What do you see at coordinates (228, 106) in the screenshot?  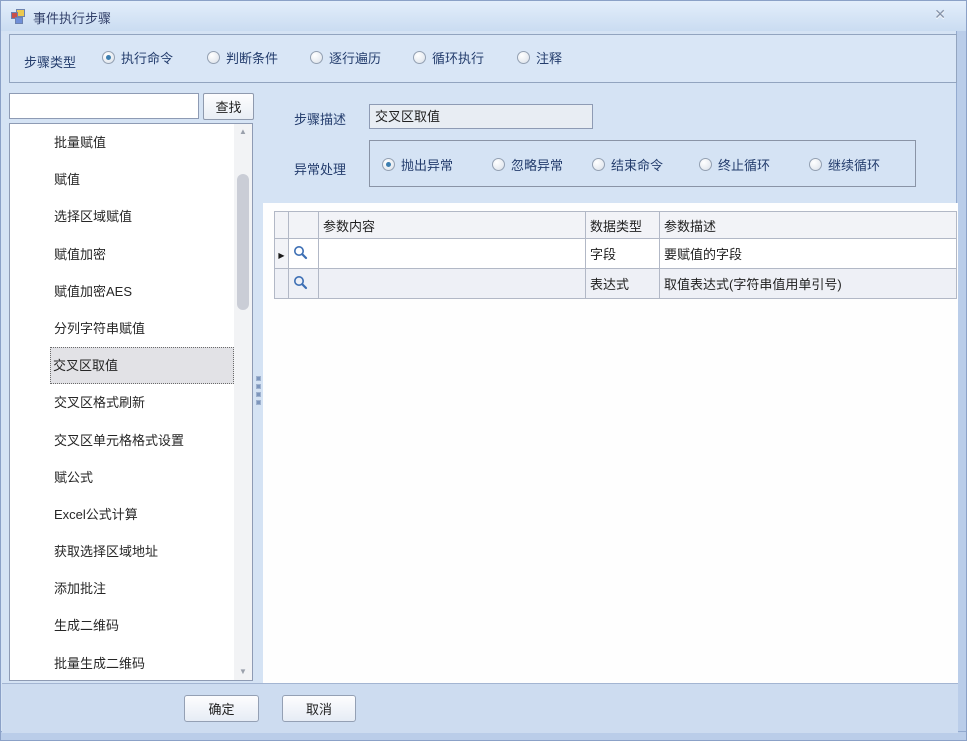 I see `find-button: 查找` at bounding box center [228, 106].